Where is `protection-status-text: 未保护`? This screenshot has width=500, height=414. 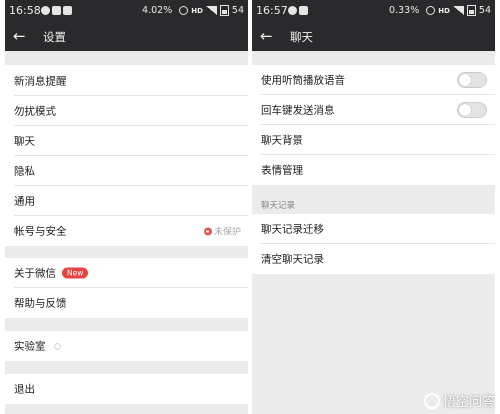 protection-status-text: 未保护 is located at coordinates (227, 232).